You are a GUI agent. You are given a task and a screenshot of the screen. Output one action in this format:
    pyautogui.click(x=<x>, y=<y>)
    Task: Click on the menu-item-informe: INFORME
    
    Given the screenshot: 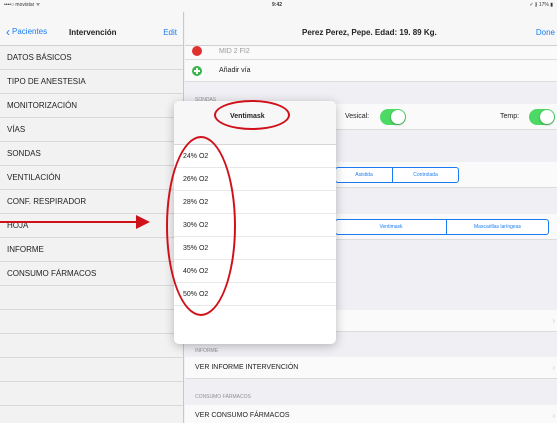 What is the action you would take?
    pyautogui.click(x=91, y=250)
    